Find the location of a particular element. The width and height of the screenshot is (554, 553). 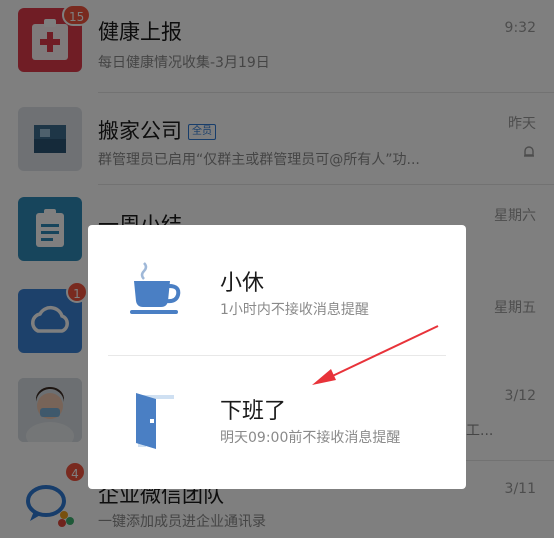

option-title: 小休 is located at coordinates (242, 283).